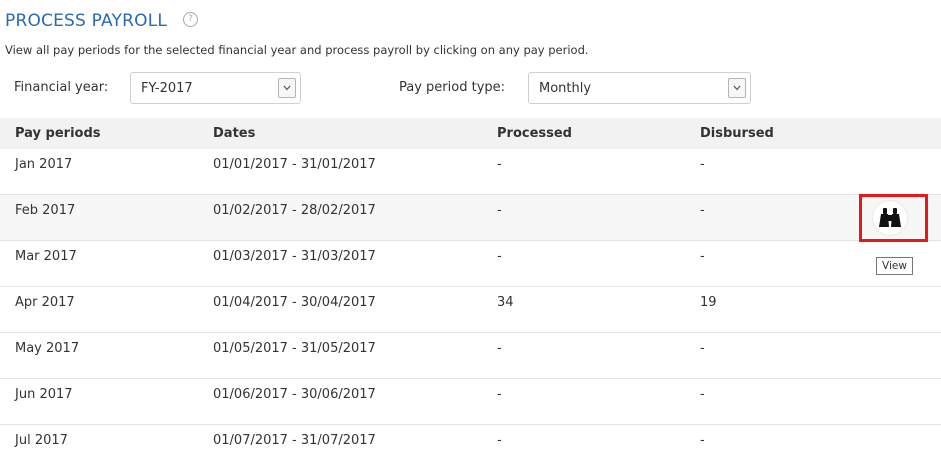 The image size is (941, 471). I want to click on pay-period-cell: Feb 2017, so click(45, 210).